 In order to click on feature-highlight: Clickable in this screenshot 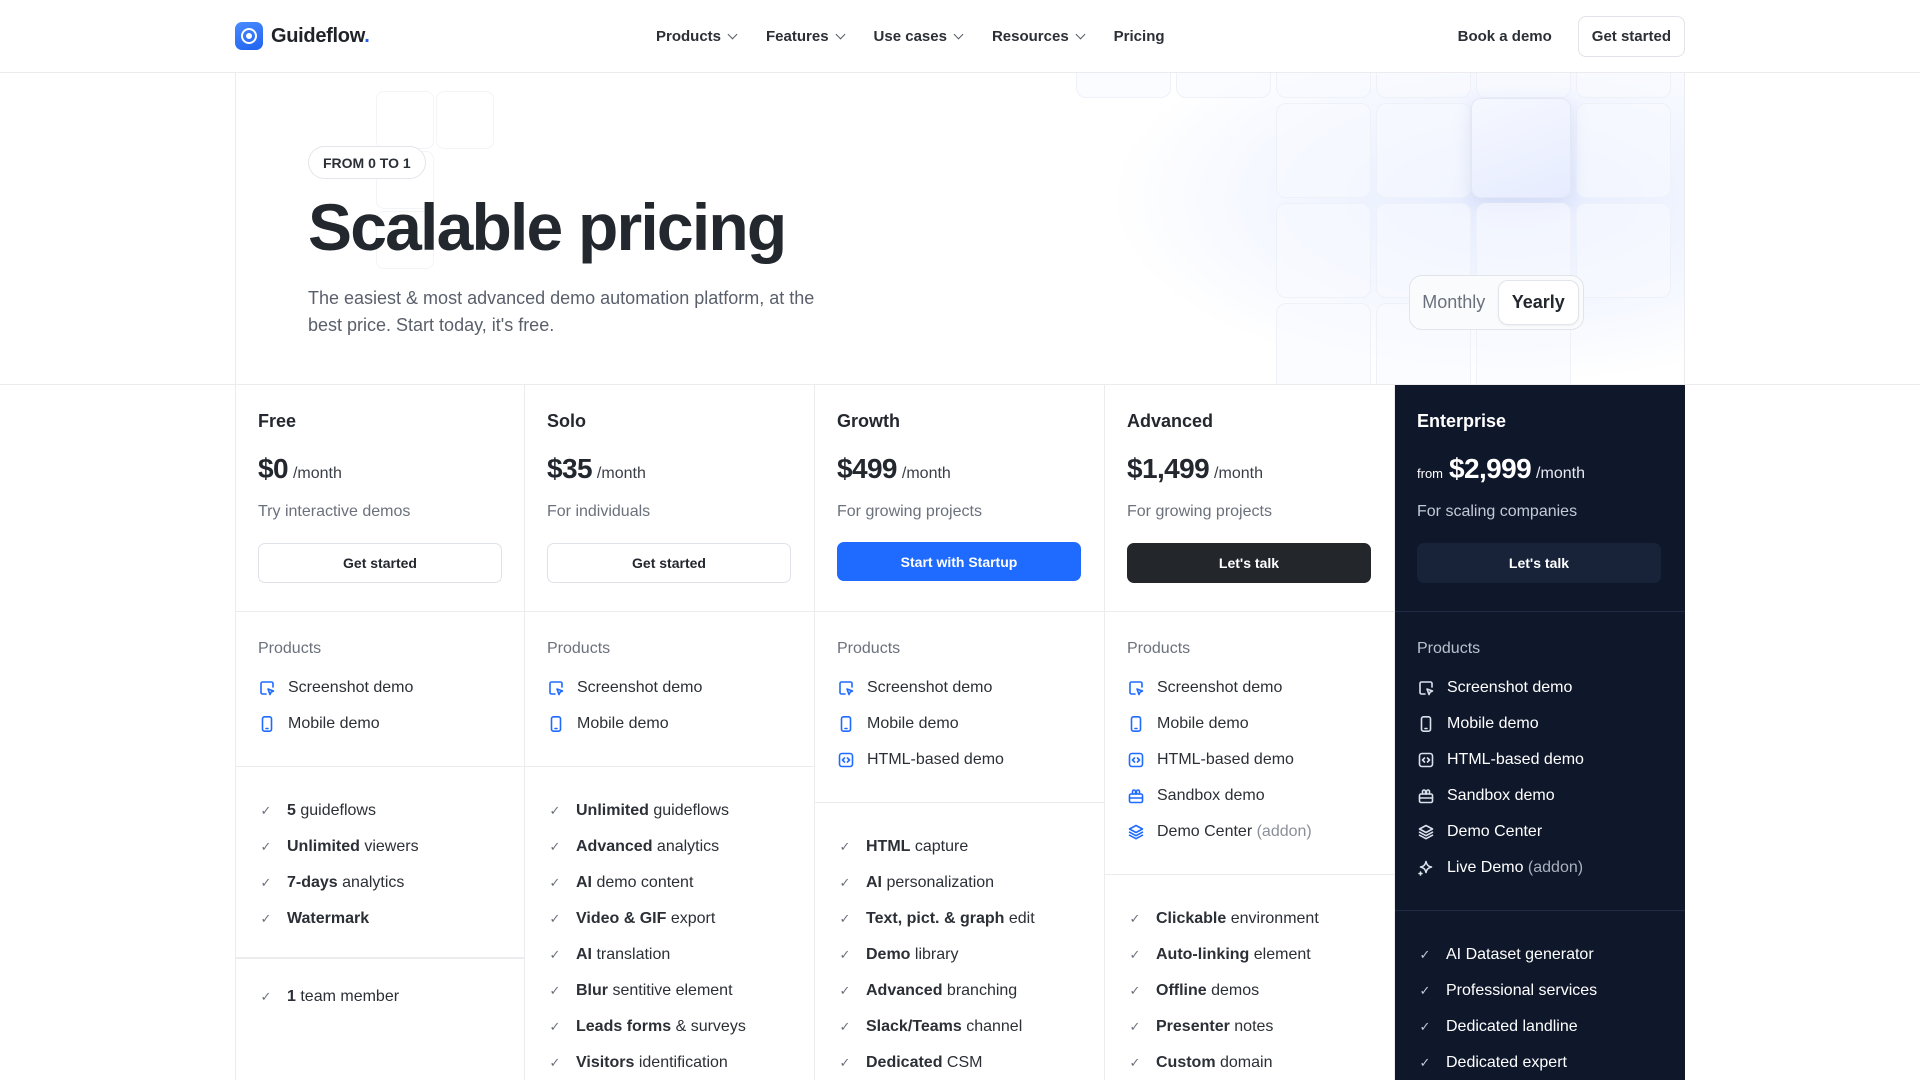, I will do `click(1191, 918)`.